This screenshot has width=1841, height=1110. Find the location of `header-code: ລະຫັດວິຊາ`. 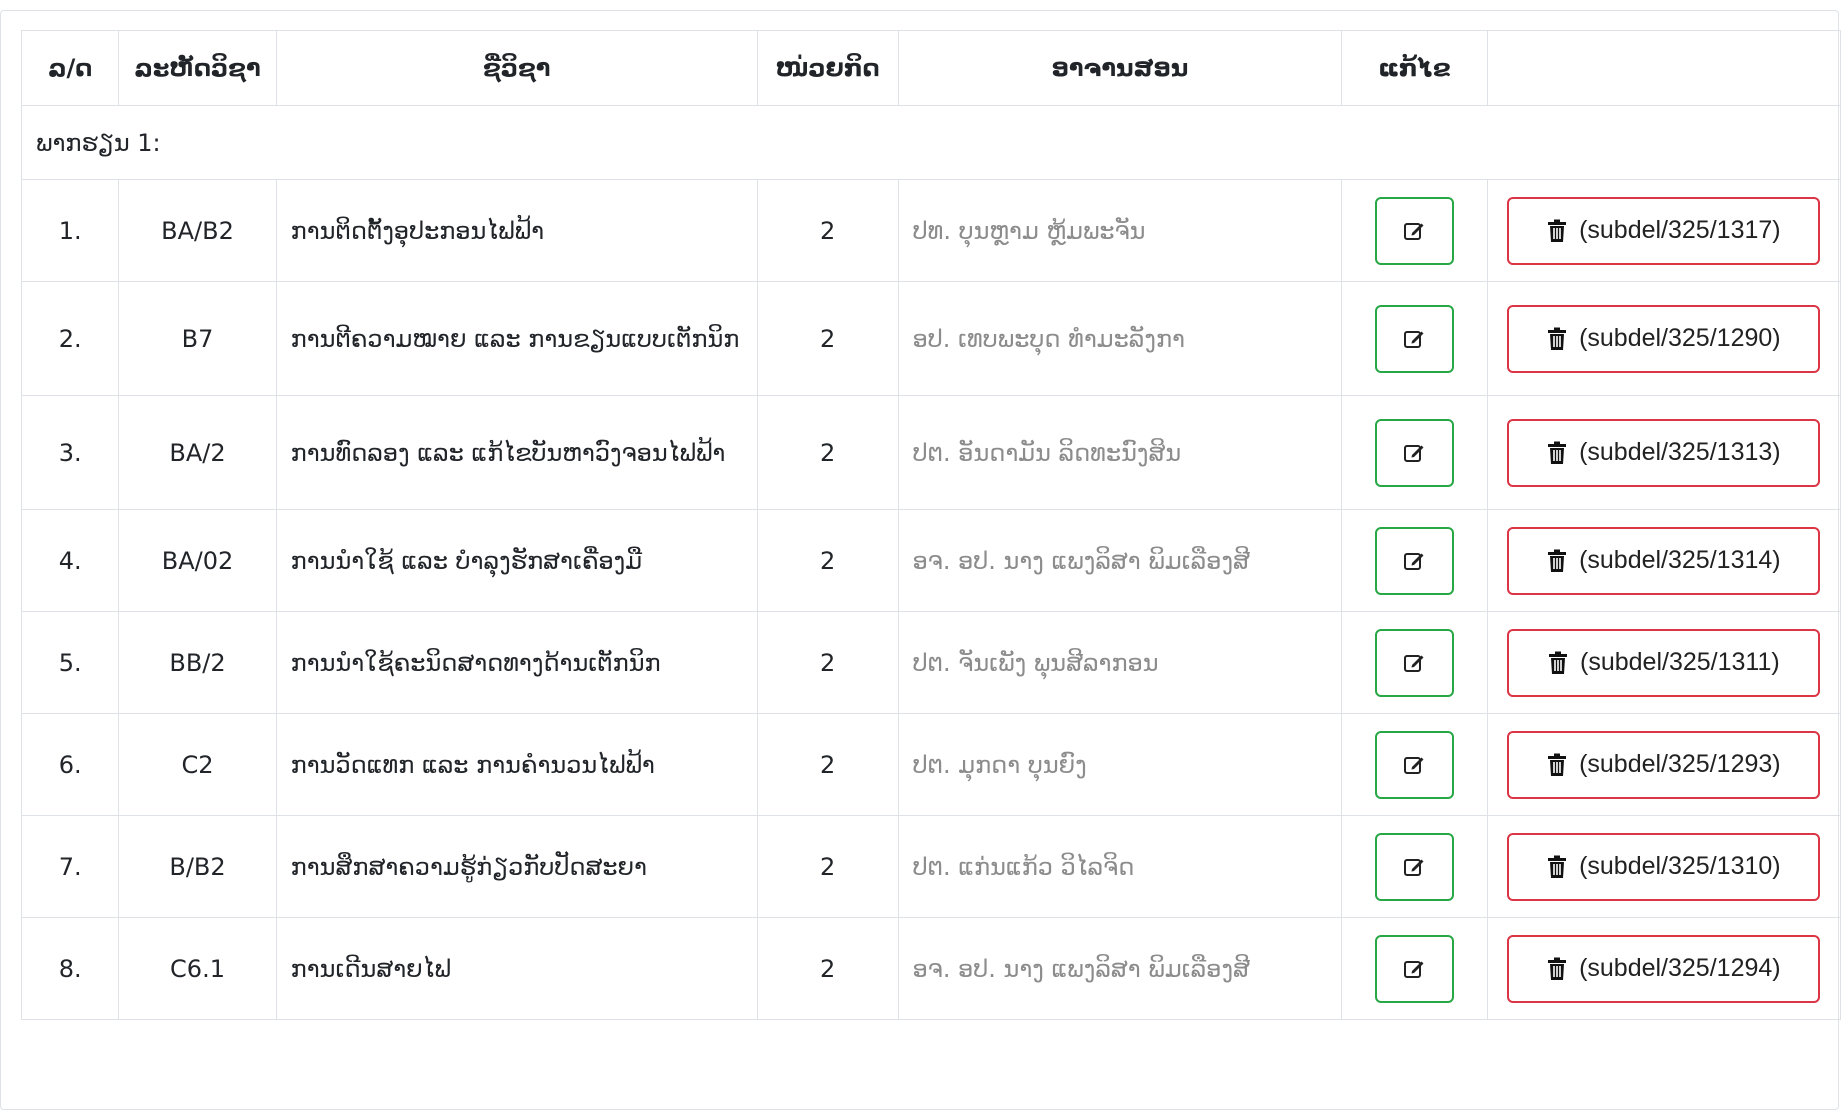

header-code: ລະຫັດວິຊາ is located at coordinates (197, 68).